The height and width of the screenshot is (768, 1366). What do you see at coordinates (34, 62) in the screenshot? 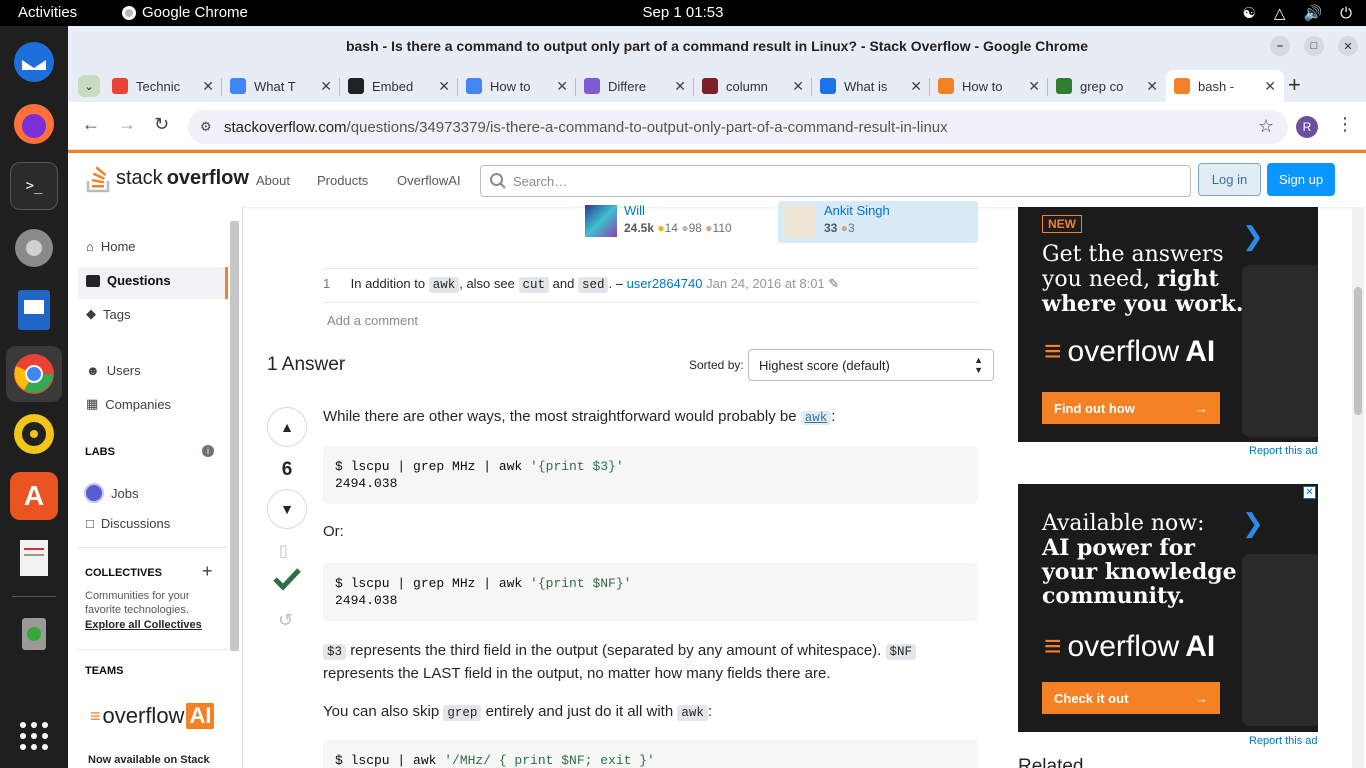
I see `thunderbird-icon` at bounding box center [34, 62].